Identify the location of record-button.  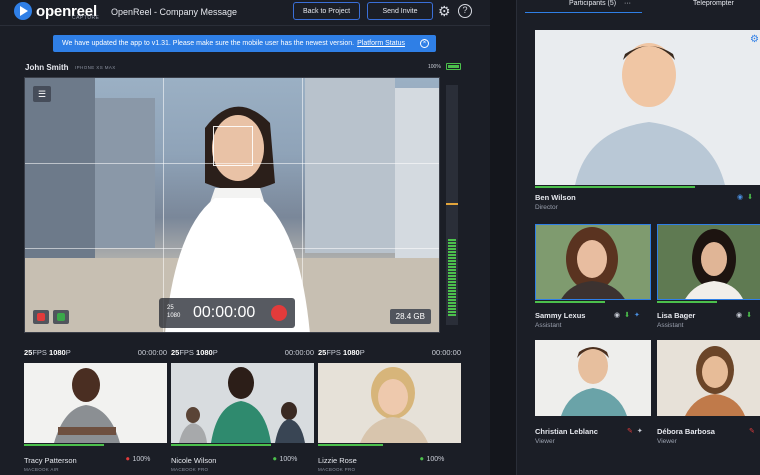
(279, 313).